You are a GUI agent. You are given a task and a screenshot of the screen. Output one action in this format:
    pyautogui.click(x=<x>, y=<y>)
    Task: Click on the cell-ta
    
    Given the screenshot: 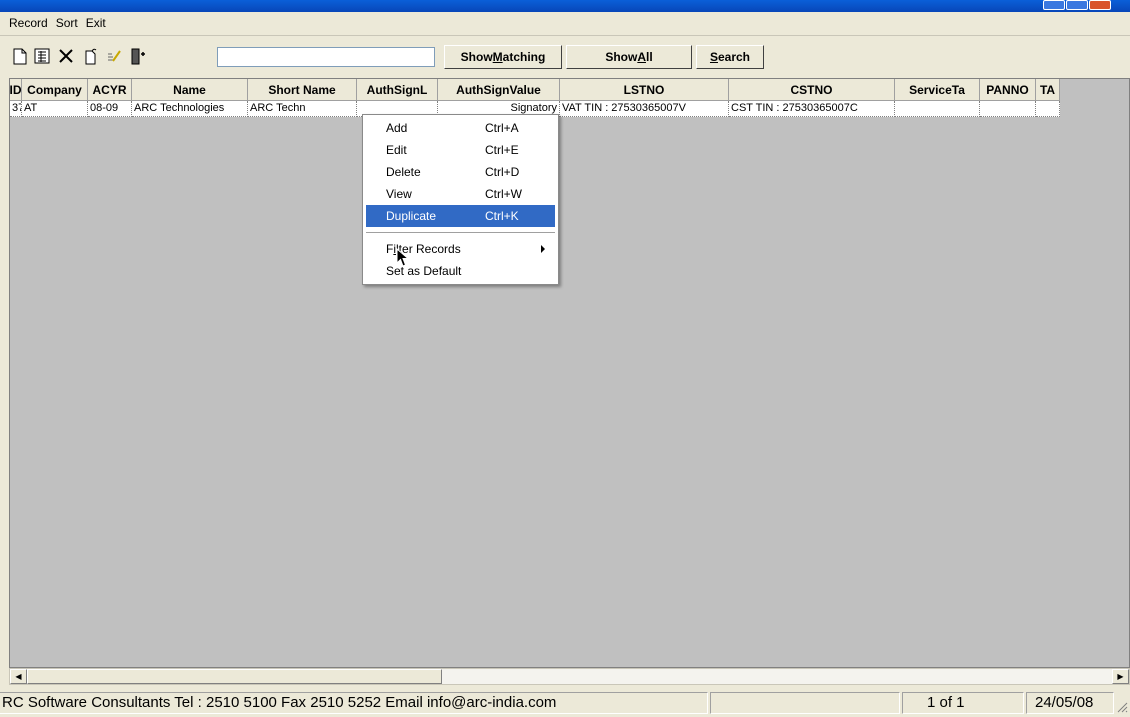 What is the action you would take?
    pyautogui.click(x=1048, y=109)
    